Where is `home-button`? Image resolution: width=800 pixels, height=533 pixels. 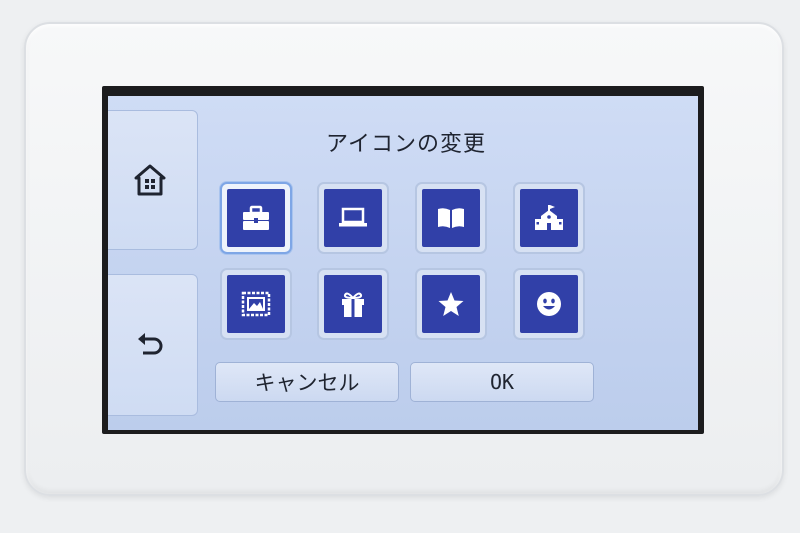
home-button is located at coordinates (153, 180).